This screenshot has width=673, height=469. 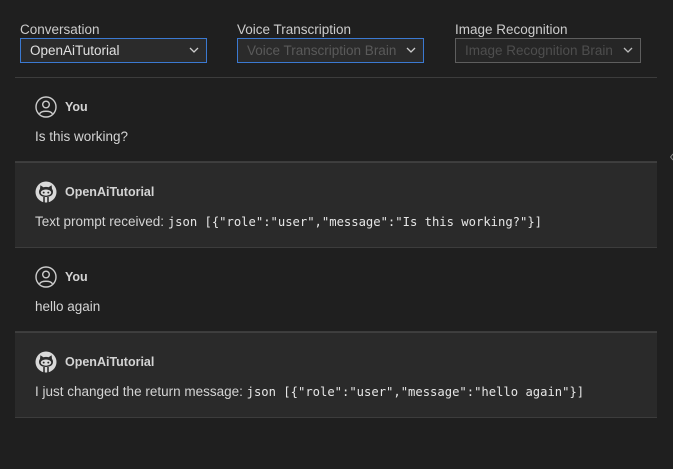 What do you see at coordinates (511, 29) in the screenshot?
I see `image-recognition-label: Image Recognition` at bounding box center [511, 29].